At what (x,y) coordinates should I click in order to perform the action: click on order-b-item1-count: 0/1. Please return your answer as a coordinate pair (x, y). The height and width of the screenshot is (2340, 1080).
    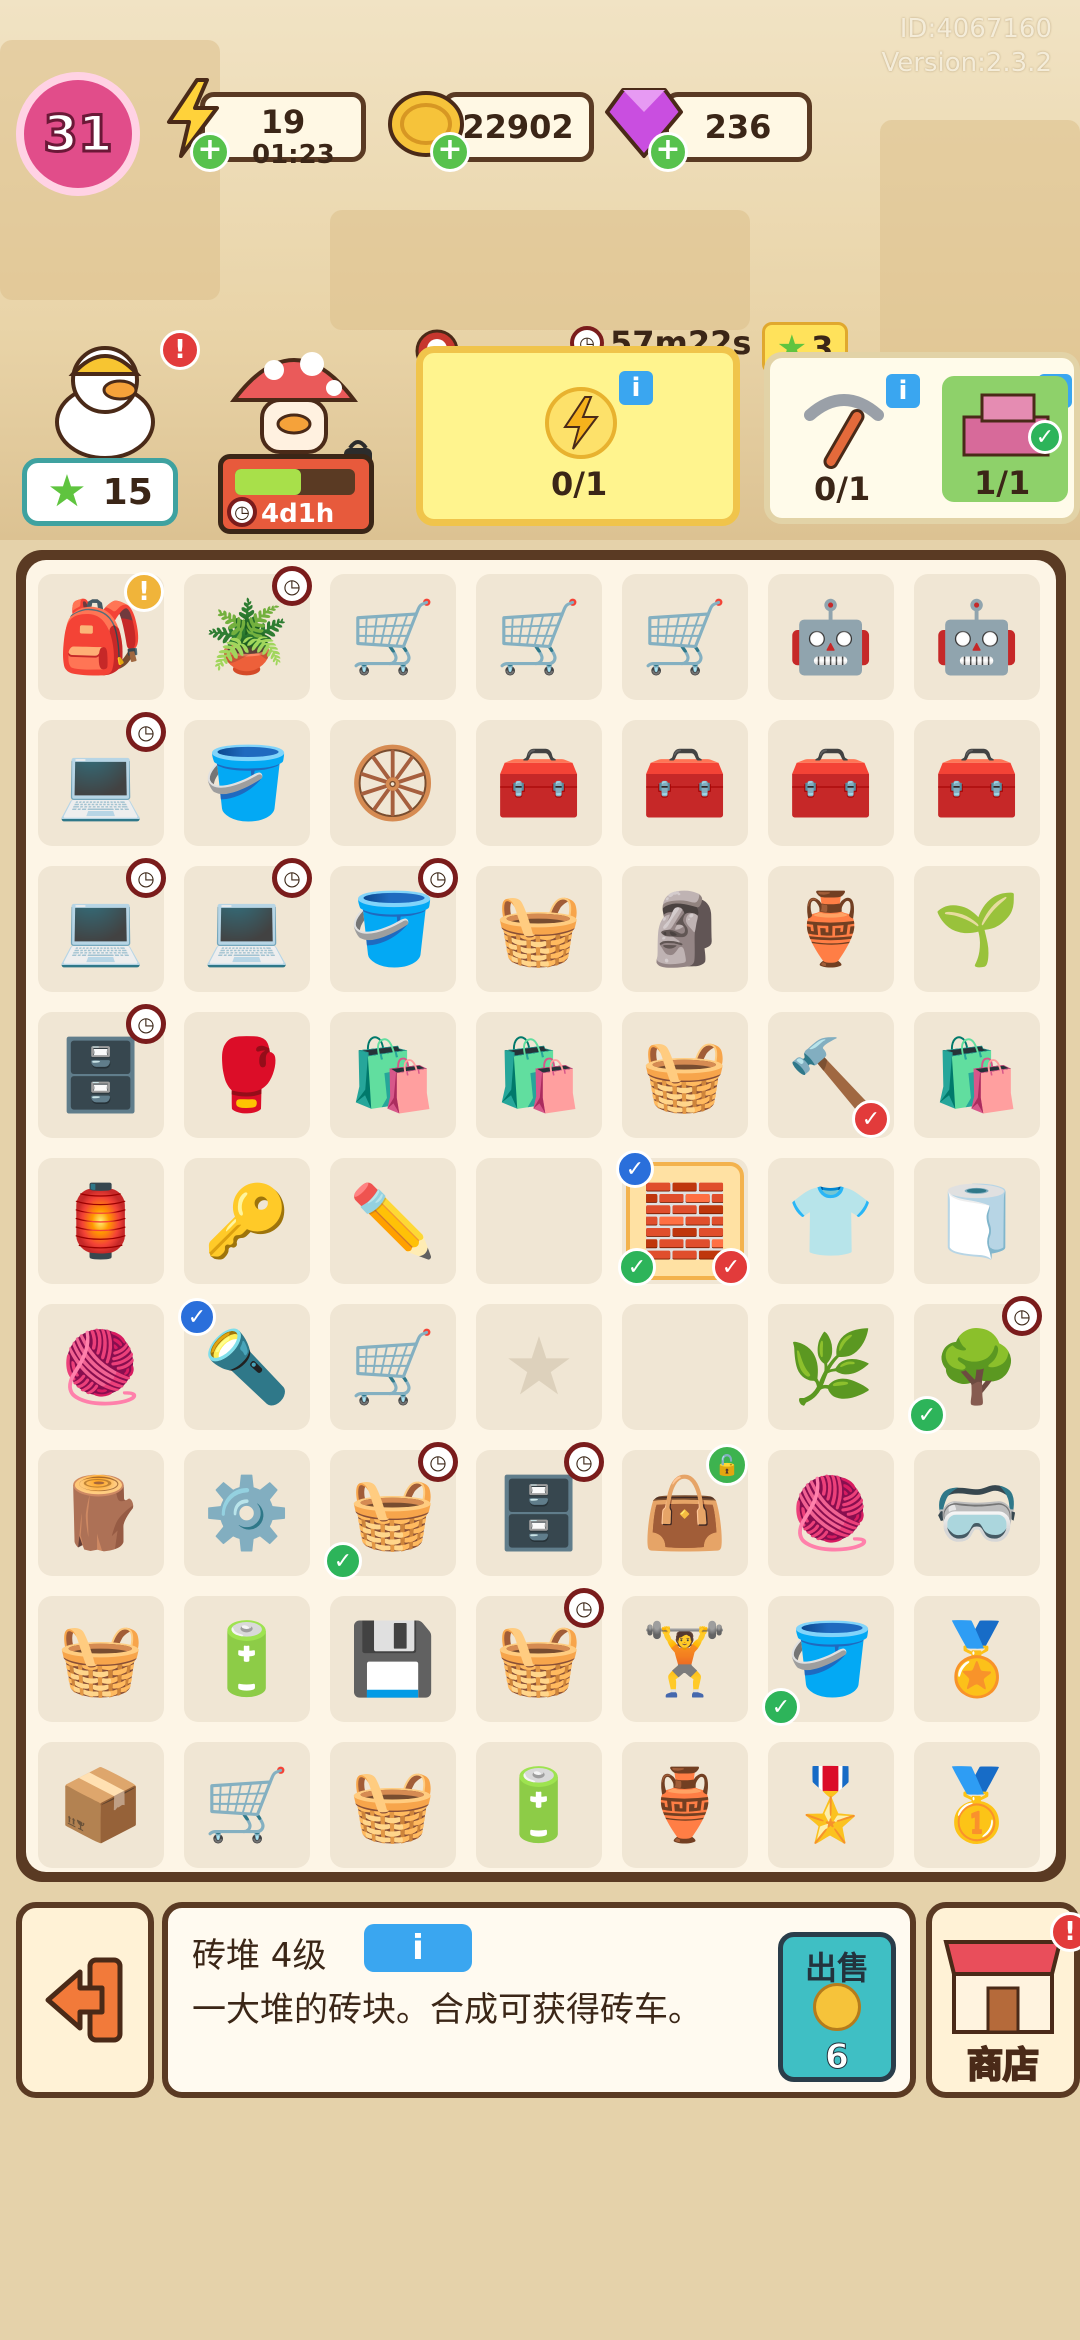
    Looking at the image, I should click on (842, 489).